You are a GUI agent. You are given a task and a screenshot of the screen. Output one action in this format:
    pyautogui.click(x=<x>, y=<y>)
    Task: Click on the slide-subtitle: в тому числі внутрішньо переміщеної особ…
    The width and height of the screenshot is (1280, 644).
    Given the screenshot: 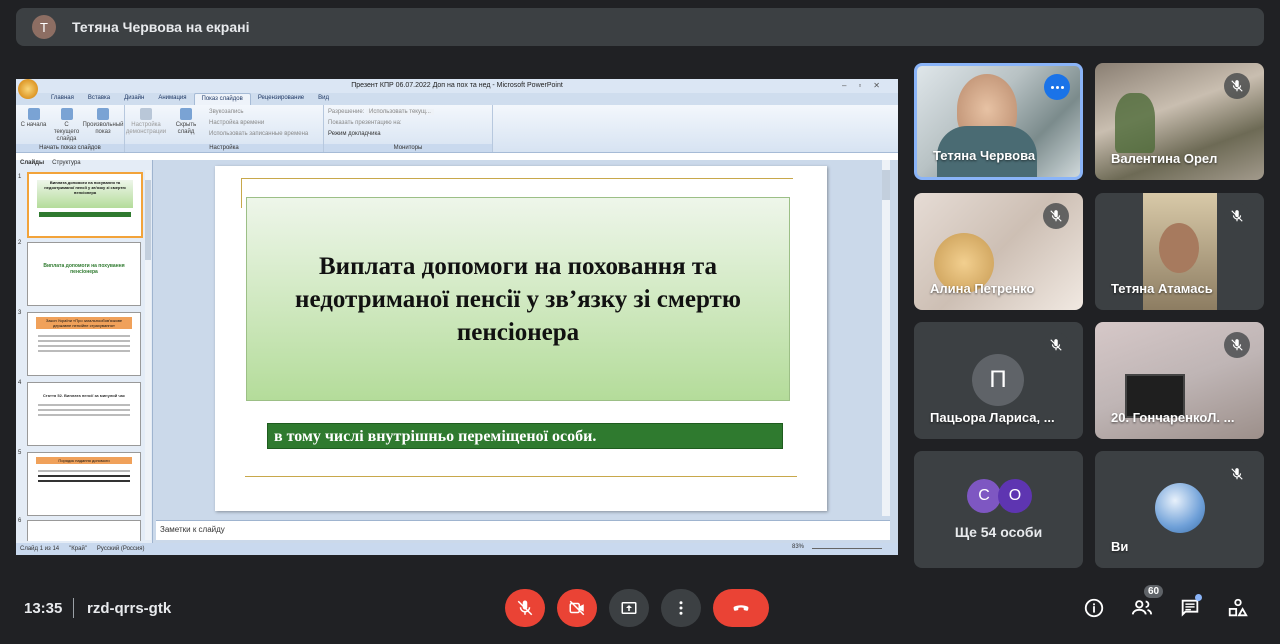 What is the action you would take?
    pyautogui.click(x=525, y=436)
    